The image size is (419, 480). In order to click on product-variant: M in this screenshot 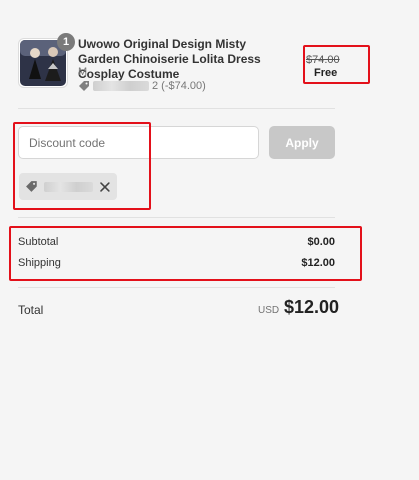, I will do `click(83, 72)`.